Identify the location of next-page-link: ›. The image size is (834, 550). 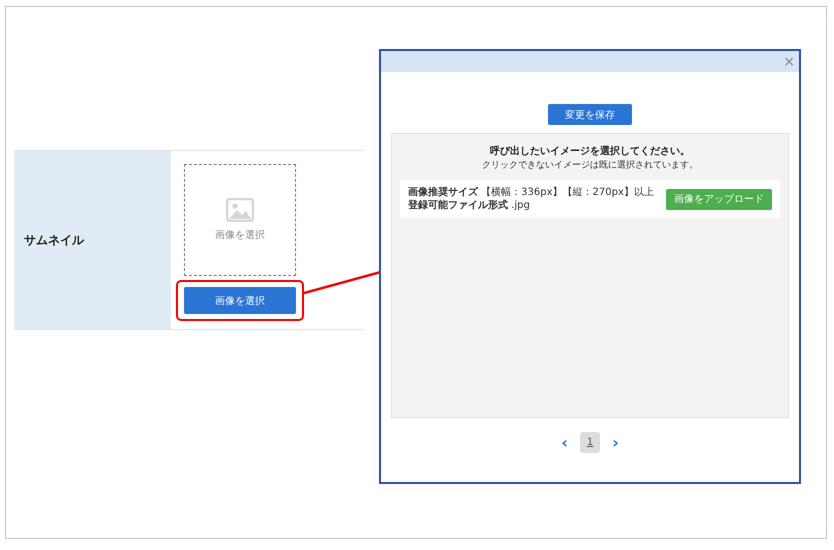
(615, 442).